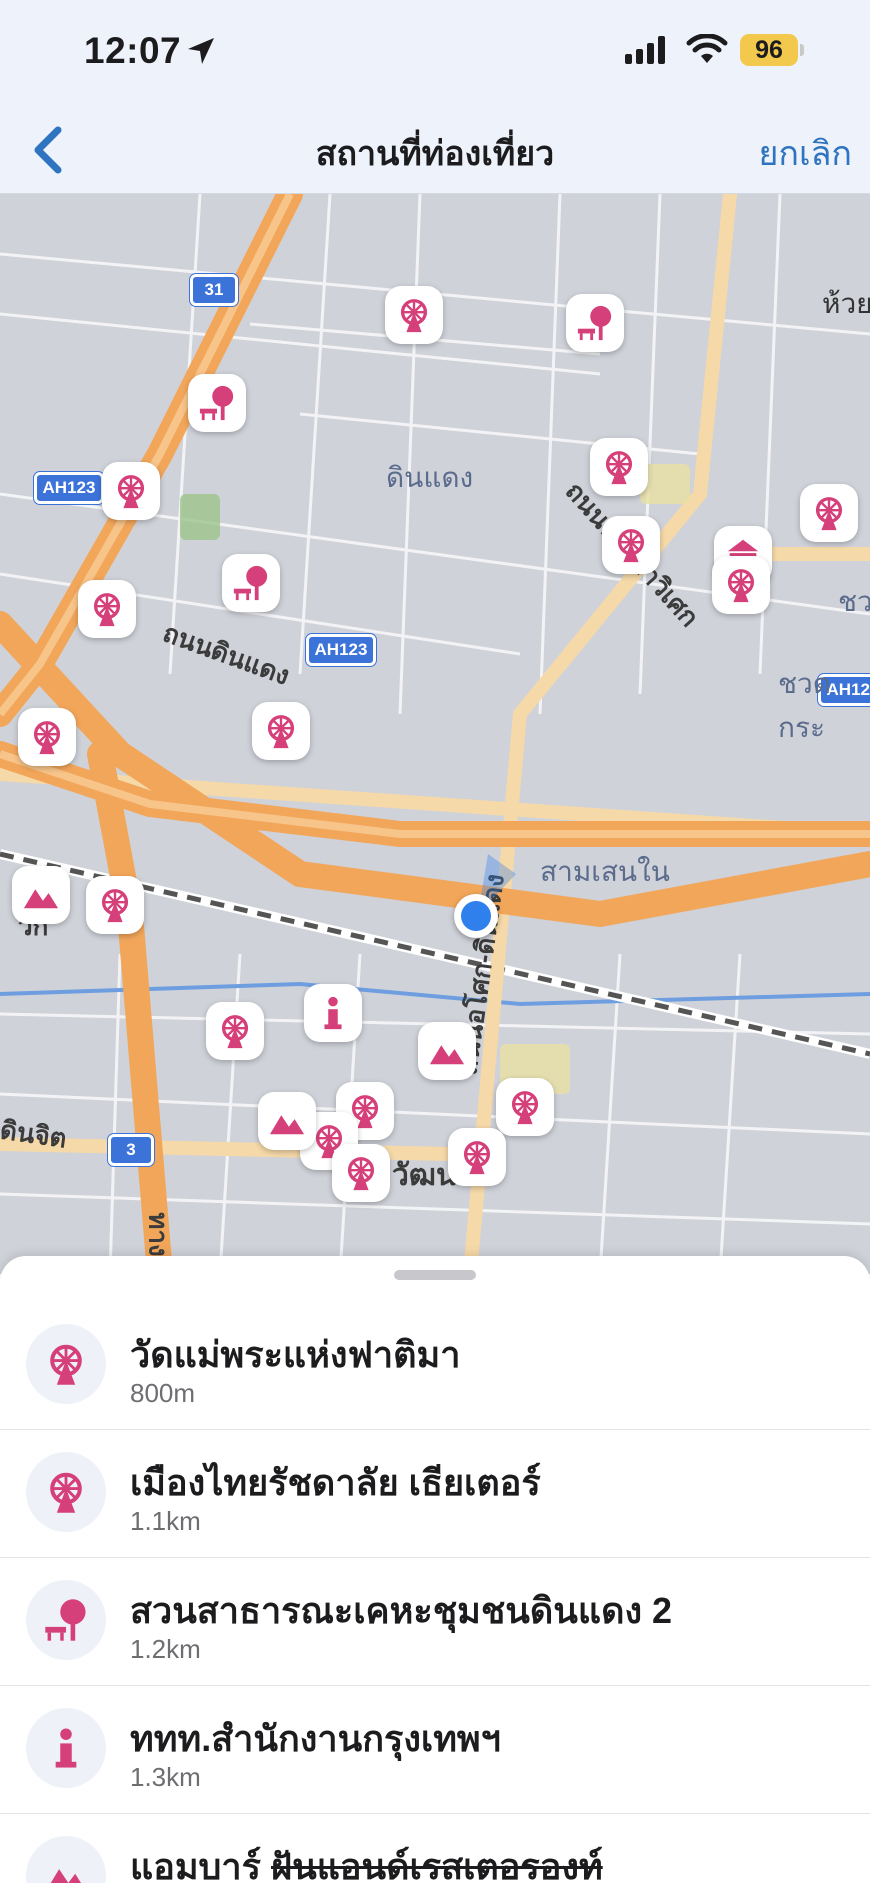 The height and width of the screenshot is (1883, 870). I want to click on battery-level: 96, so click(769, 50).